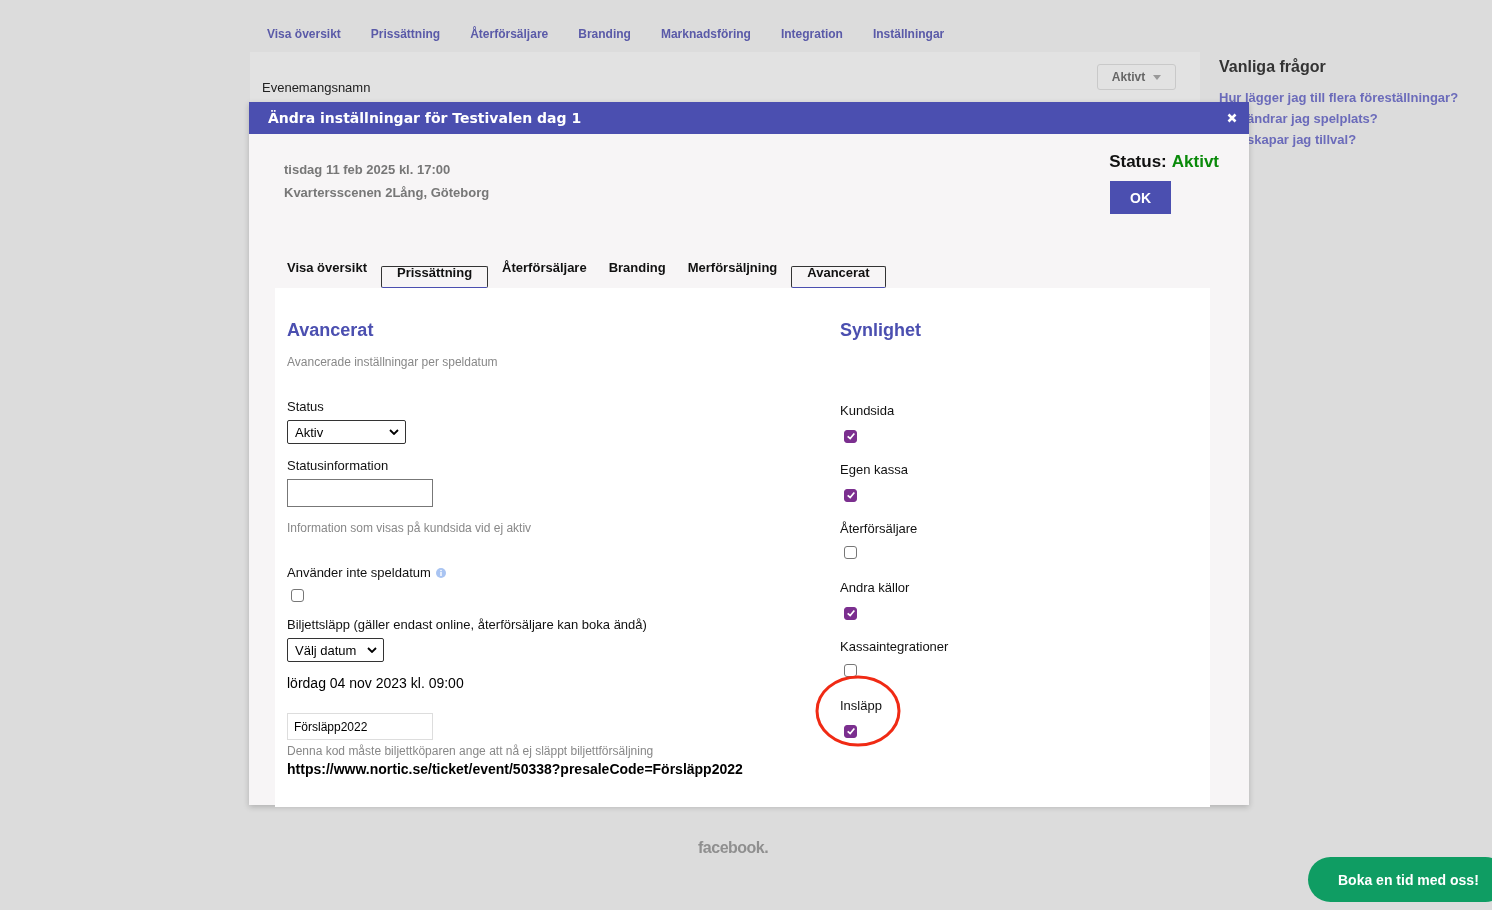 Image resolution: width=1492 pixels, height=910 pixels. I want to click on section-title: Synlighet, so click(881, 330).